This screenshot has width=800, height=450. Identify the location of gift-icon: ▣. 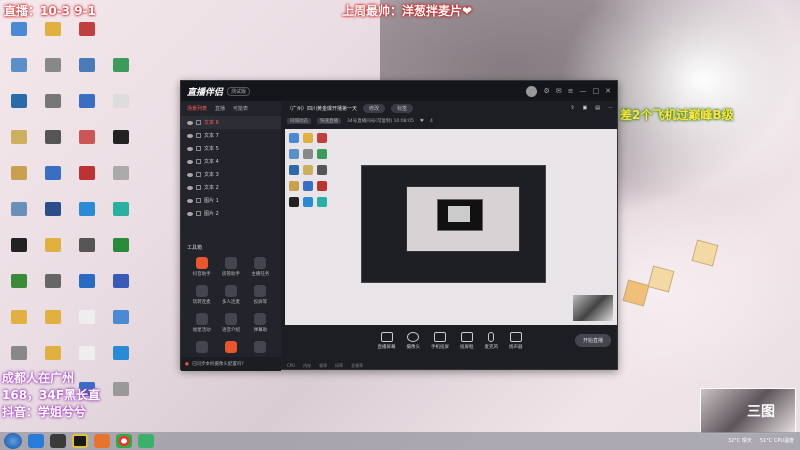
(585, 108).